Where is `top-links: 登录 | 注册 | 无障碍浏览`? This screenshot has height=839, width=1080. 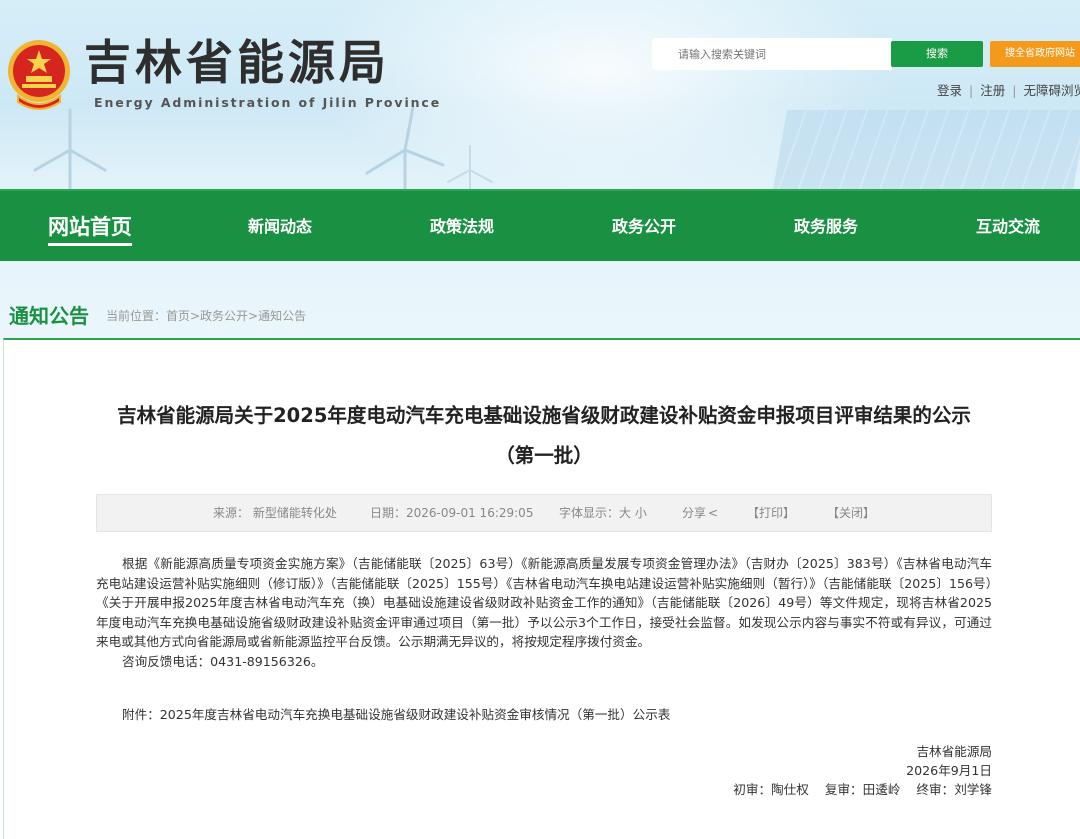
top-links: 登录 | 注册 | 无障碍浏览 is located at coordinates (1008, 89).